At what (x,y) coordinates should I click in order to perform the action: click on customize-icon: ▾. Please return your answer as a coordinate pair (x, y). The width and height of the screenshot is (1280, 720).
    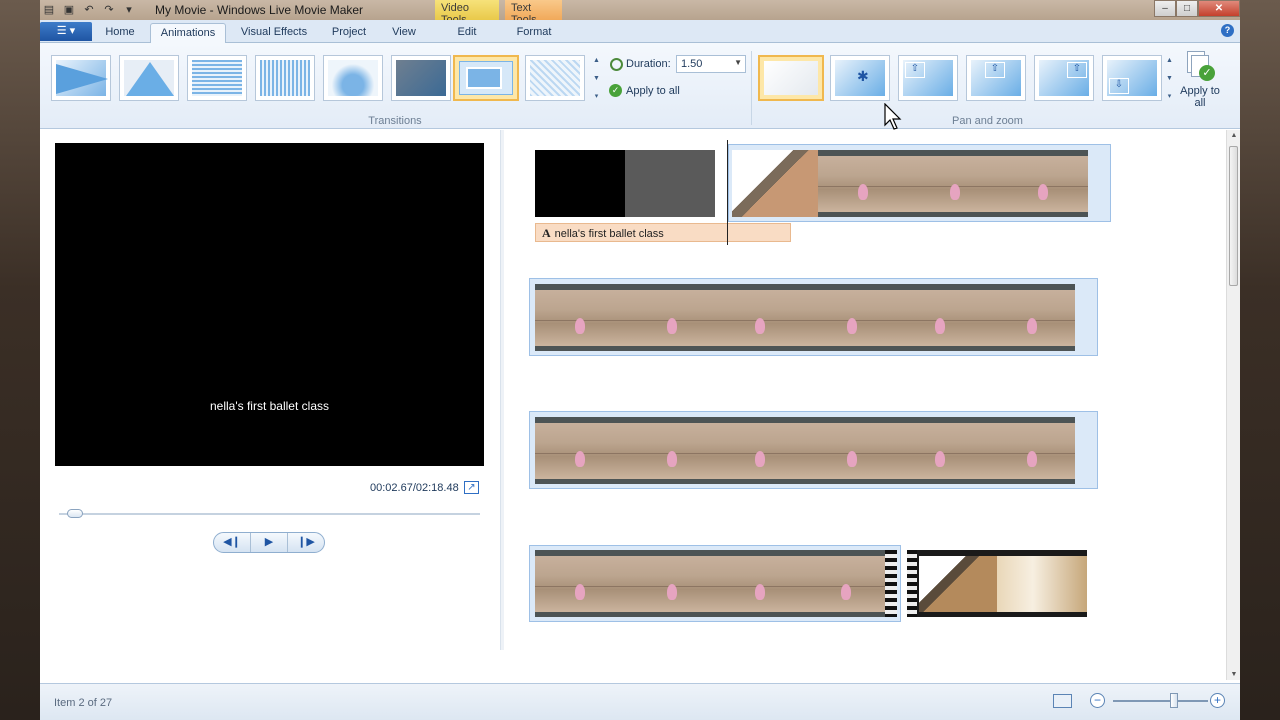
    Looking at the image, I should click on (129, 10).